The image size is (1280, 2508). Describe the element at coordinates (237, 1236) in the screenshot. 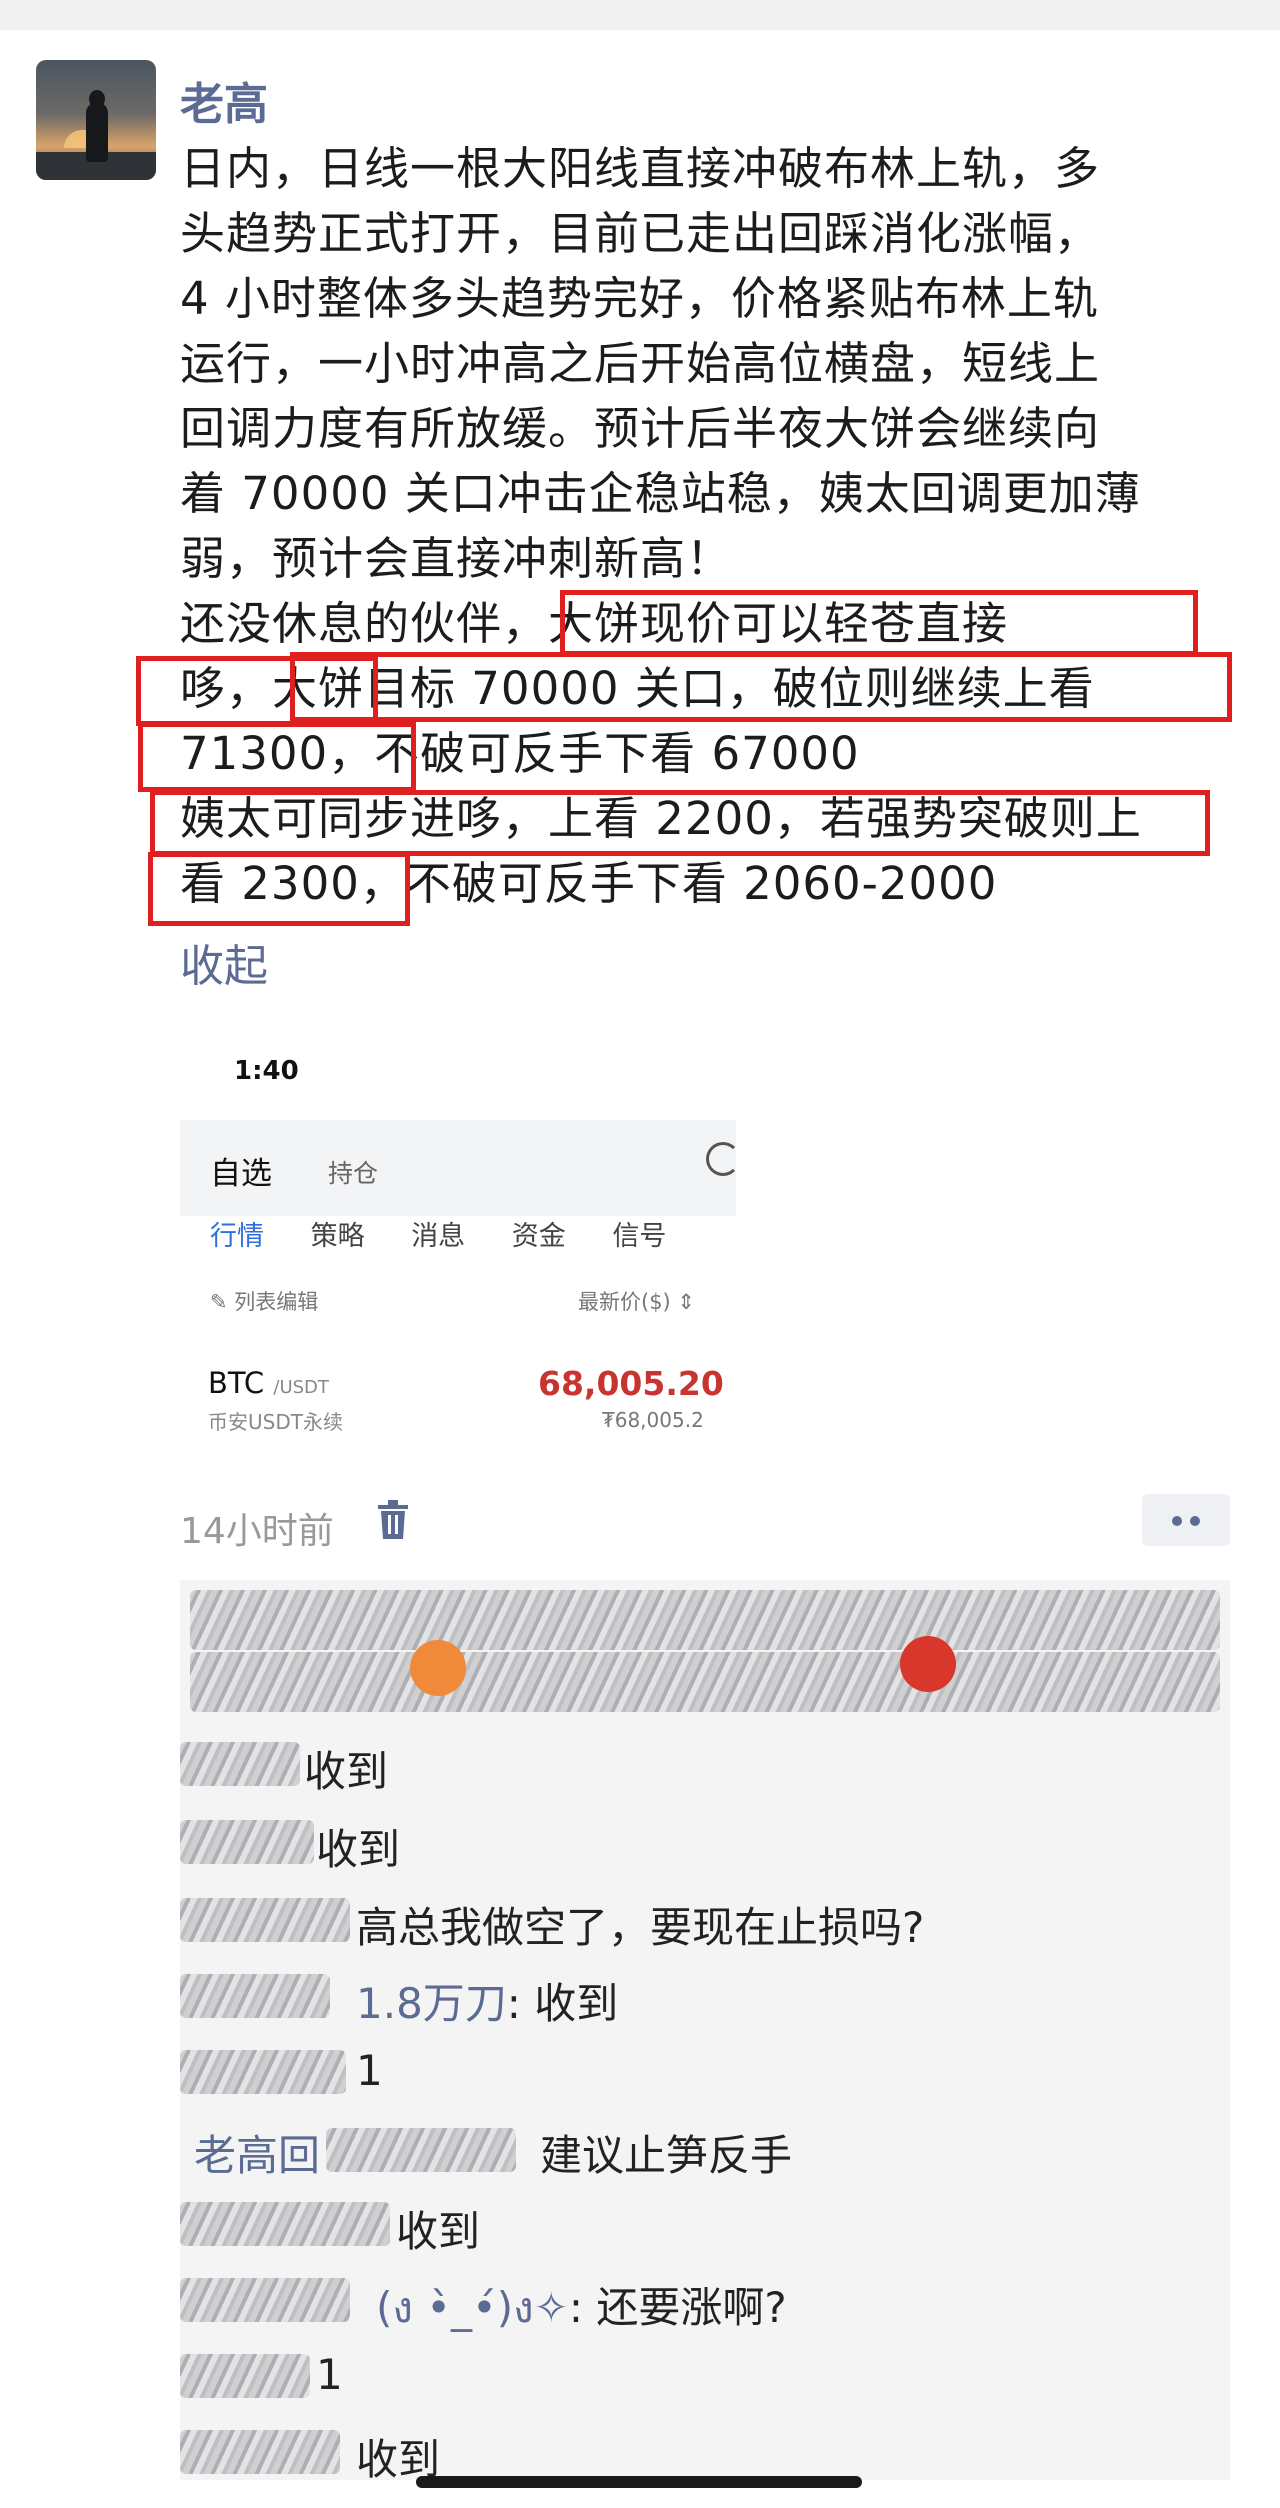

I see `screenshot-tab: 行情` at that location.